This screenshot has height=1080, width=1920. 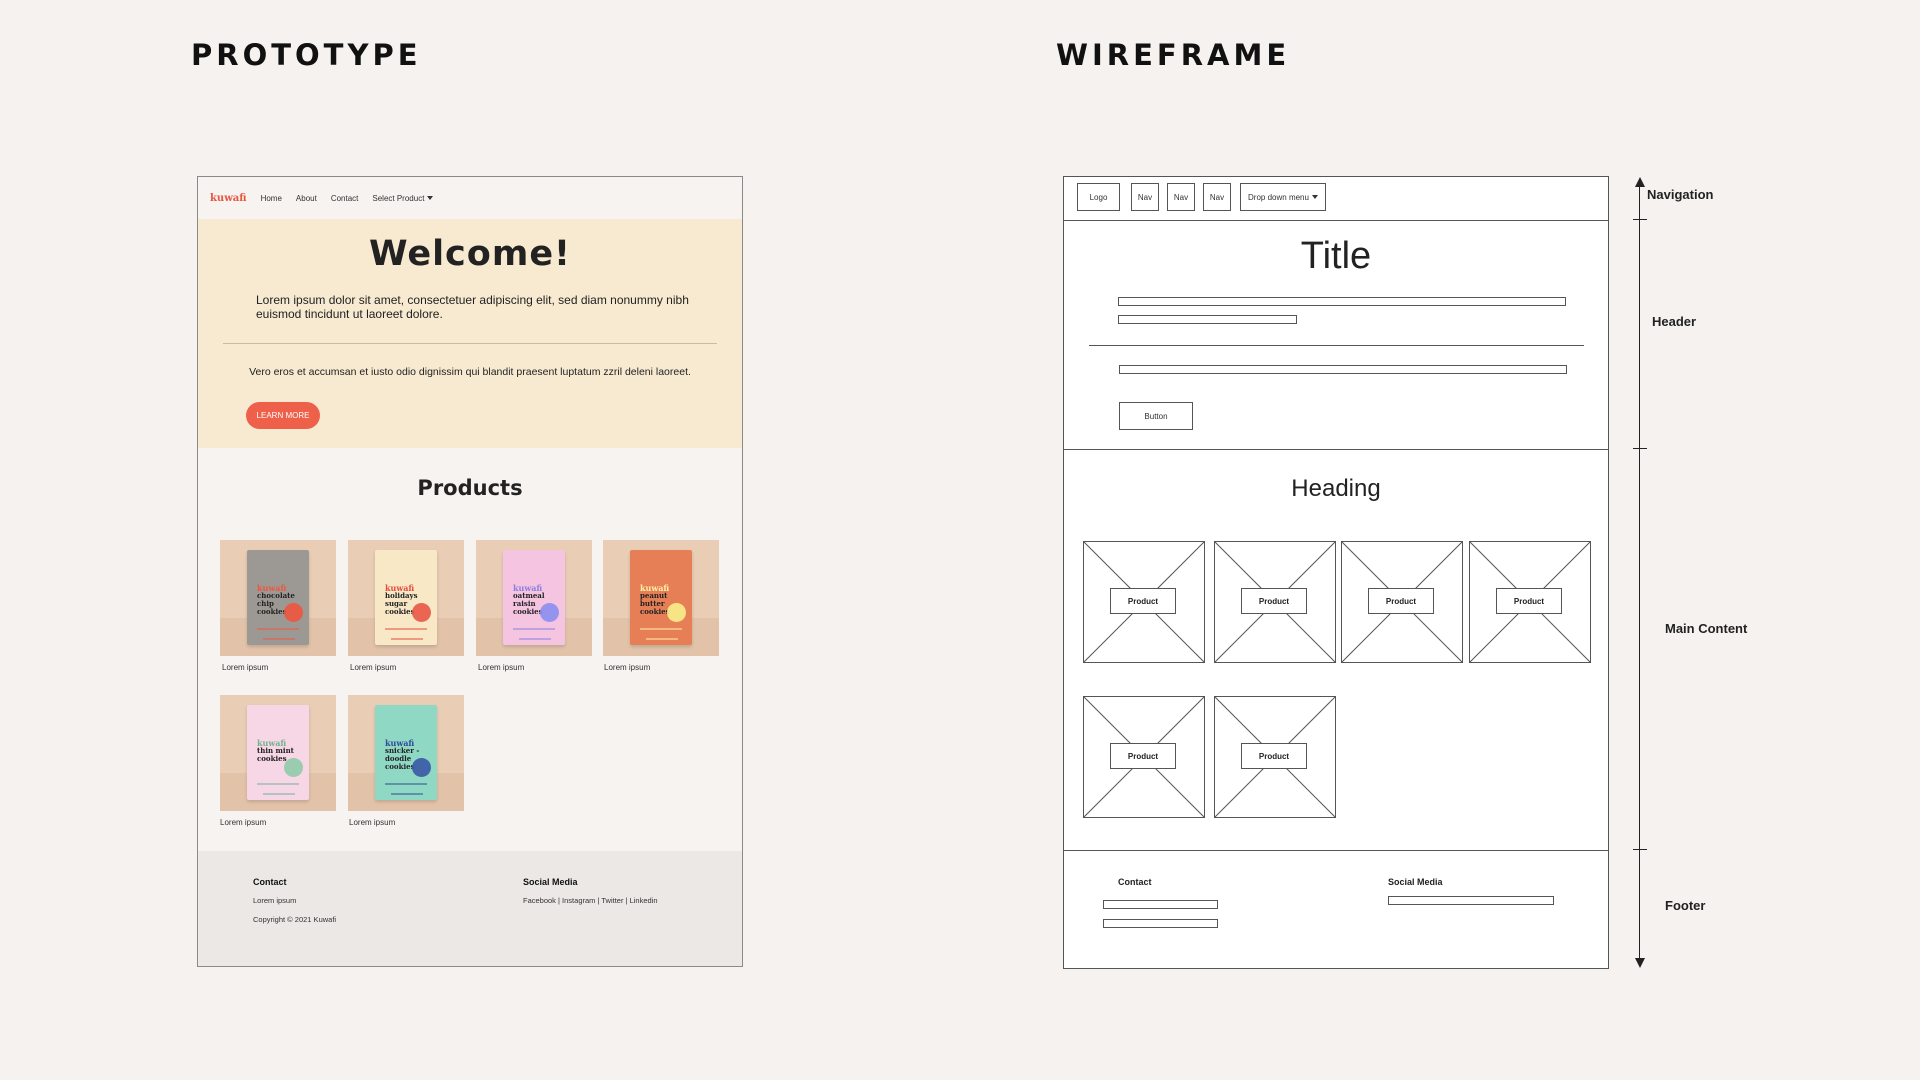 I want to click on wf-dropdown-label: Drop down menu, so click(x=1278, y=197).